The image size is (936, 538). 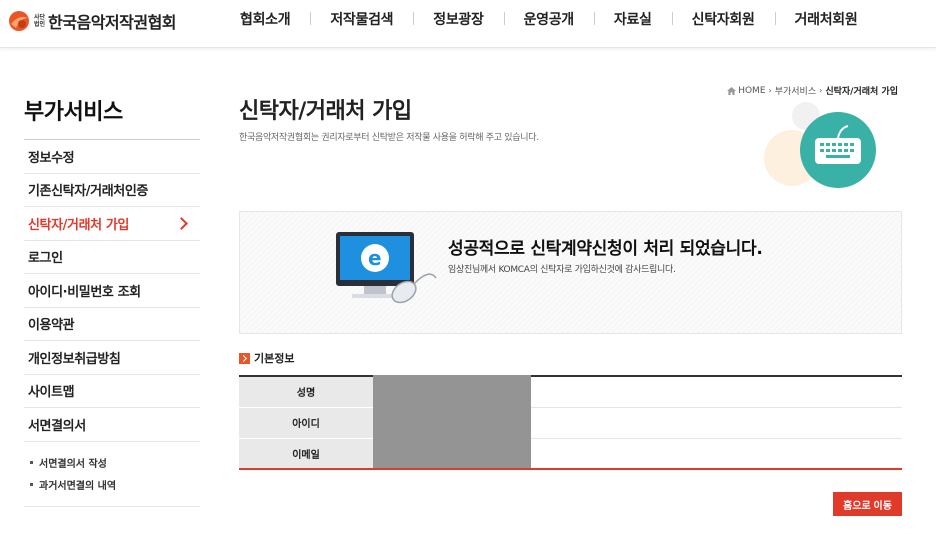 I want to click on arrow-box-icon, so click(x=244, y=358).